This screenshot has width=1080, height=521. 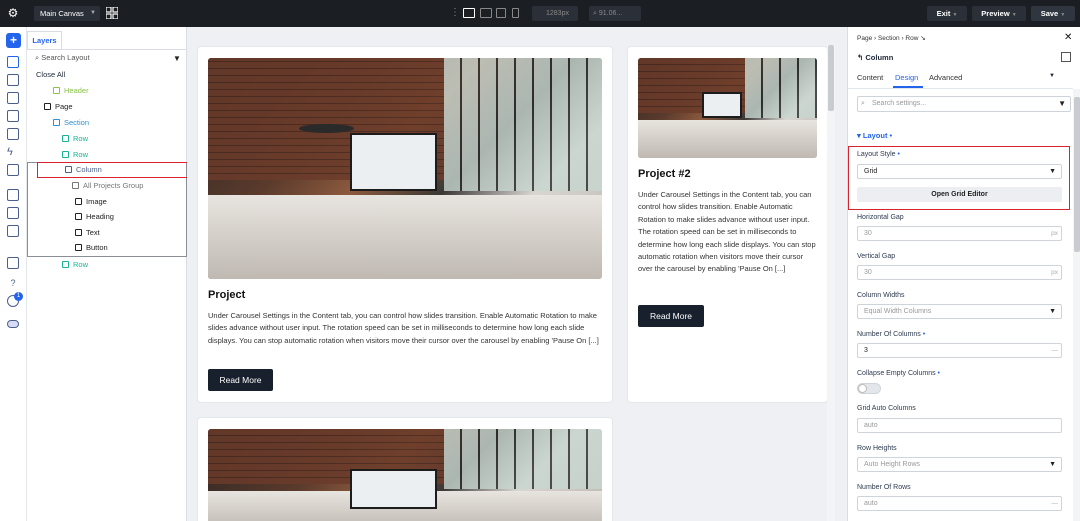 What do you see at coordinates (871, 503) in the screenshot?
I see `number-of-rows-value: auto` at bounding box center [871, 503].